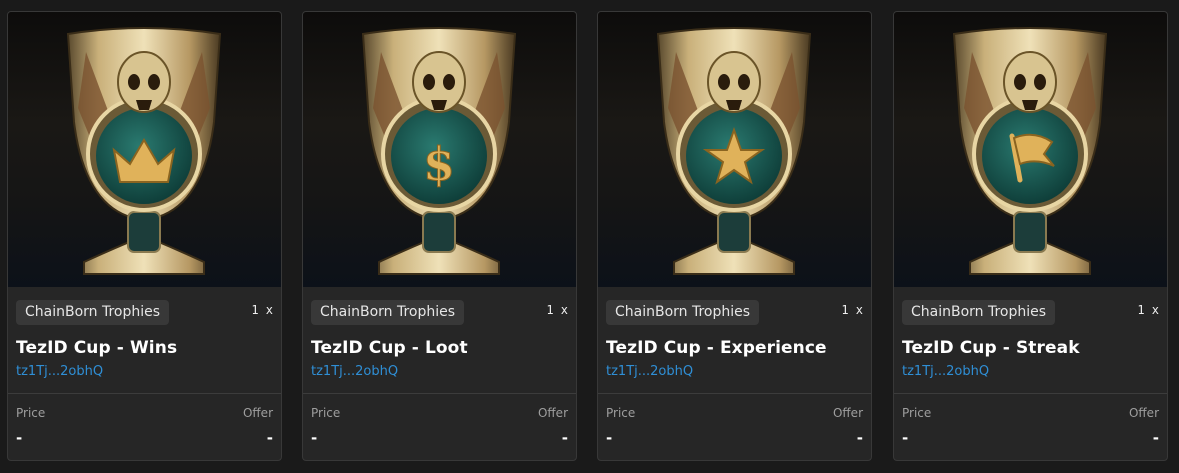 This screenshot has height=473, width=1179. Describe the element at coordinates (389, 348) in the screenshot. I see `nft-title: TezID Cup - Loot` at that location.